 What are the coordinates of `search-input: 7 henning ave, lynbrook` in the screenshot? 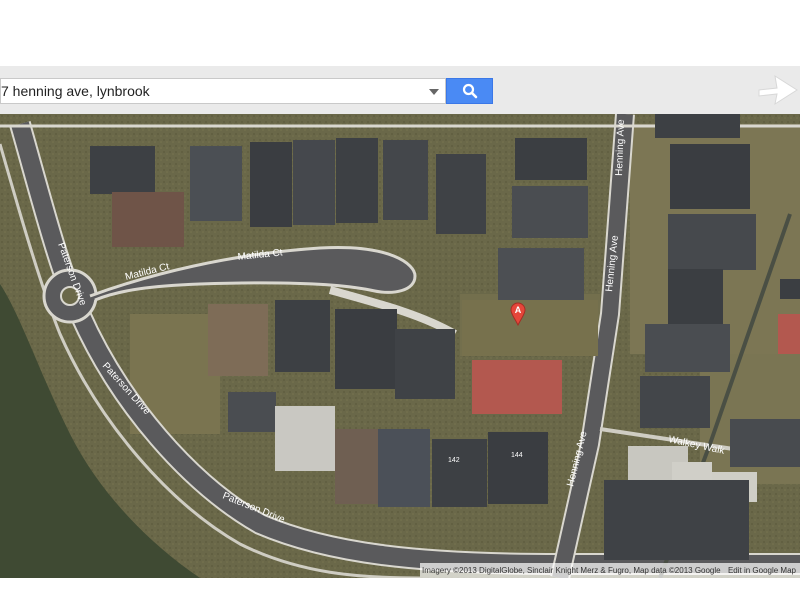 It's located at (223, 91).